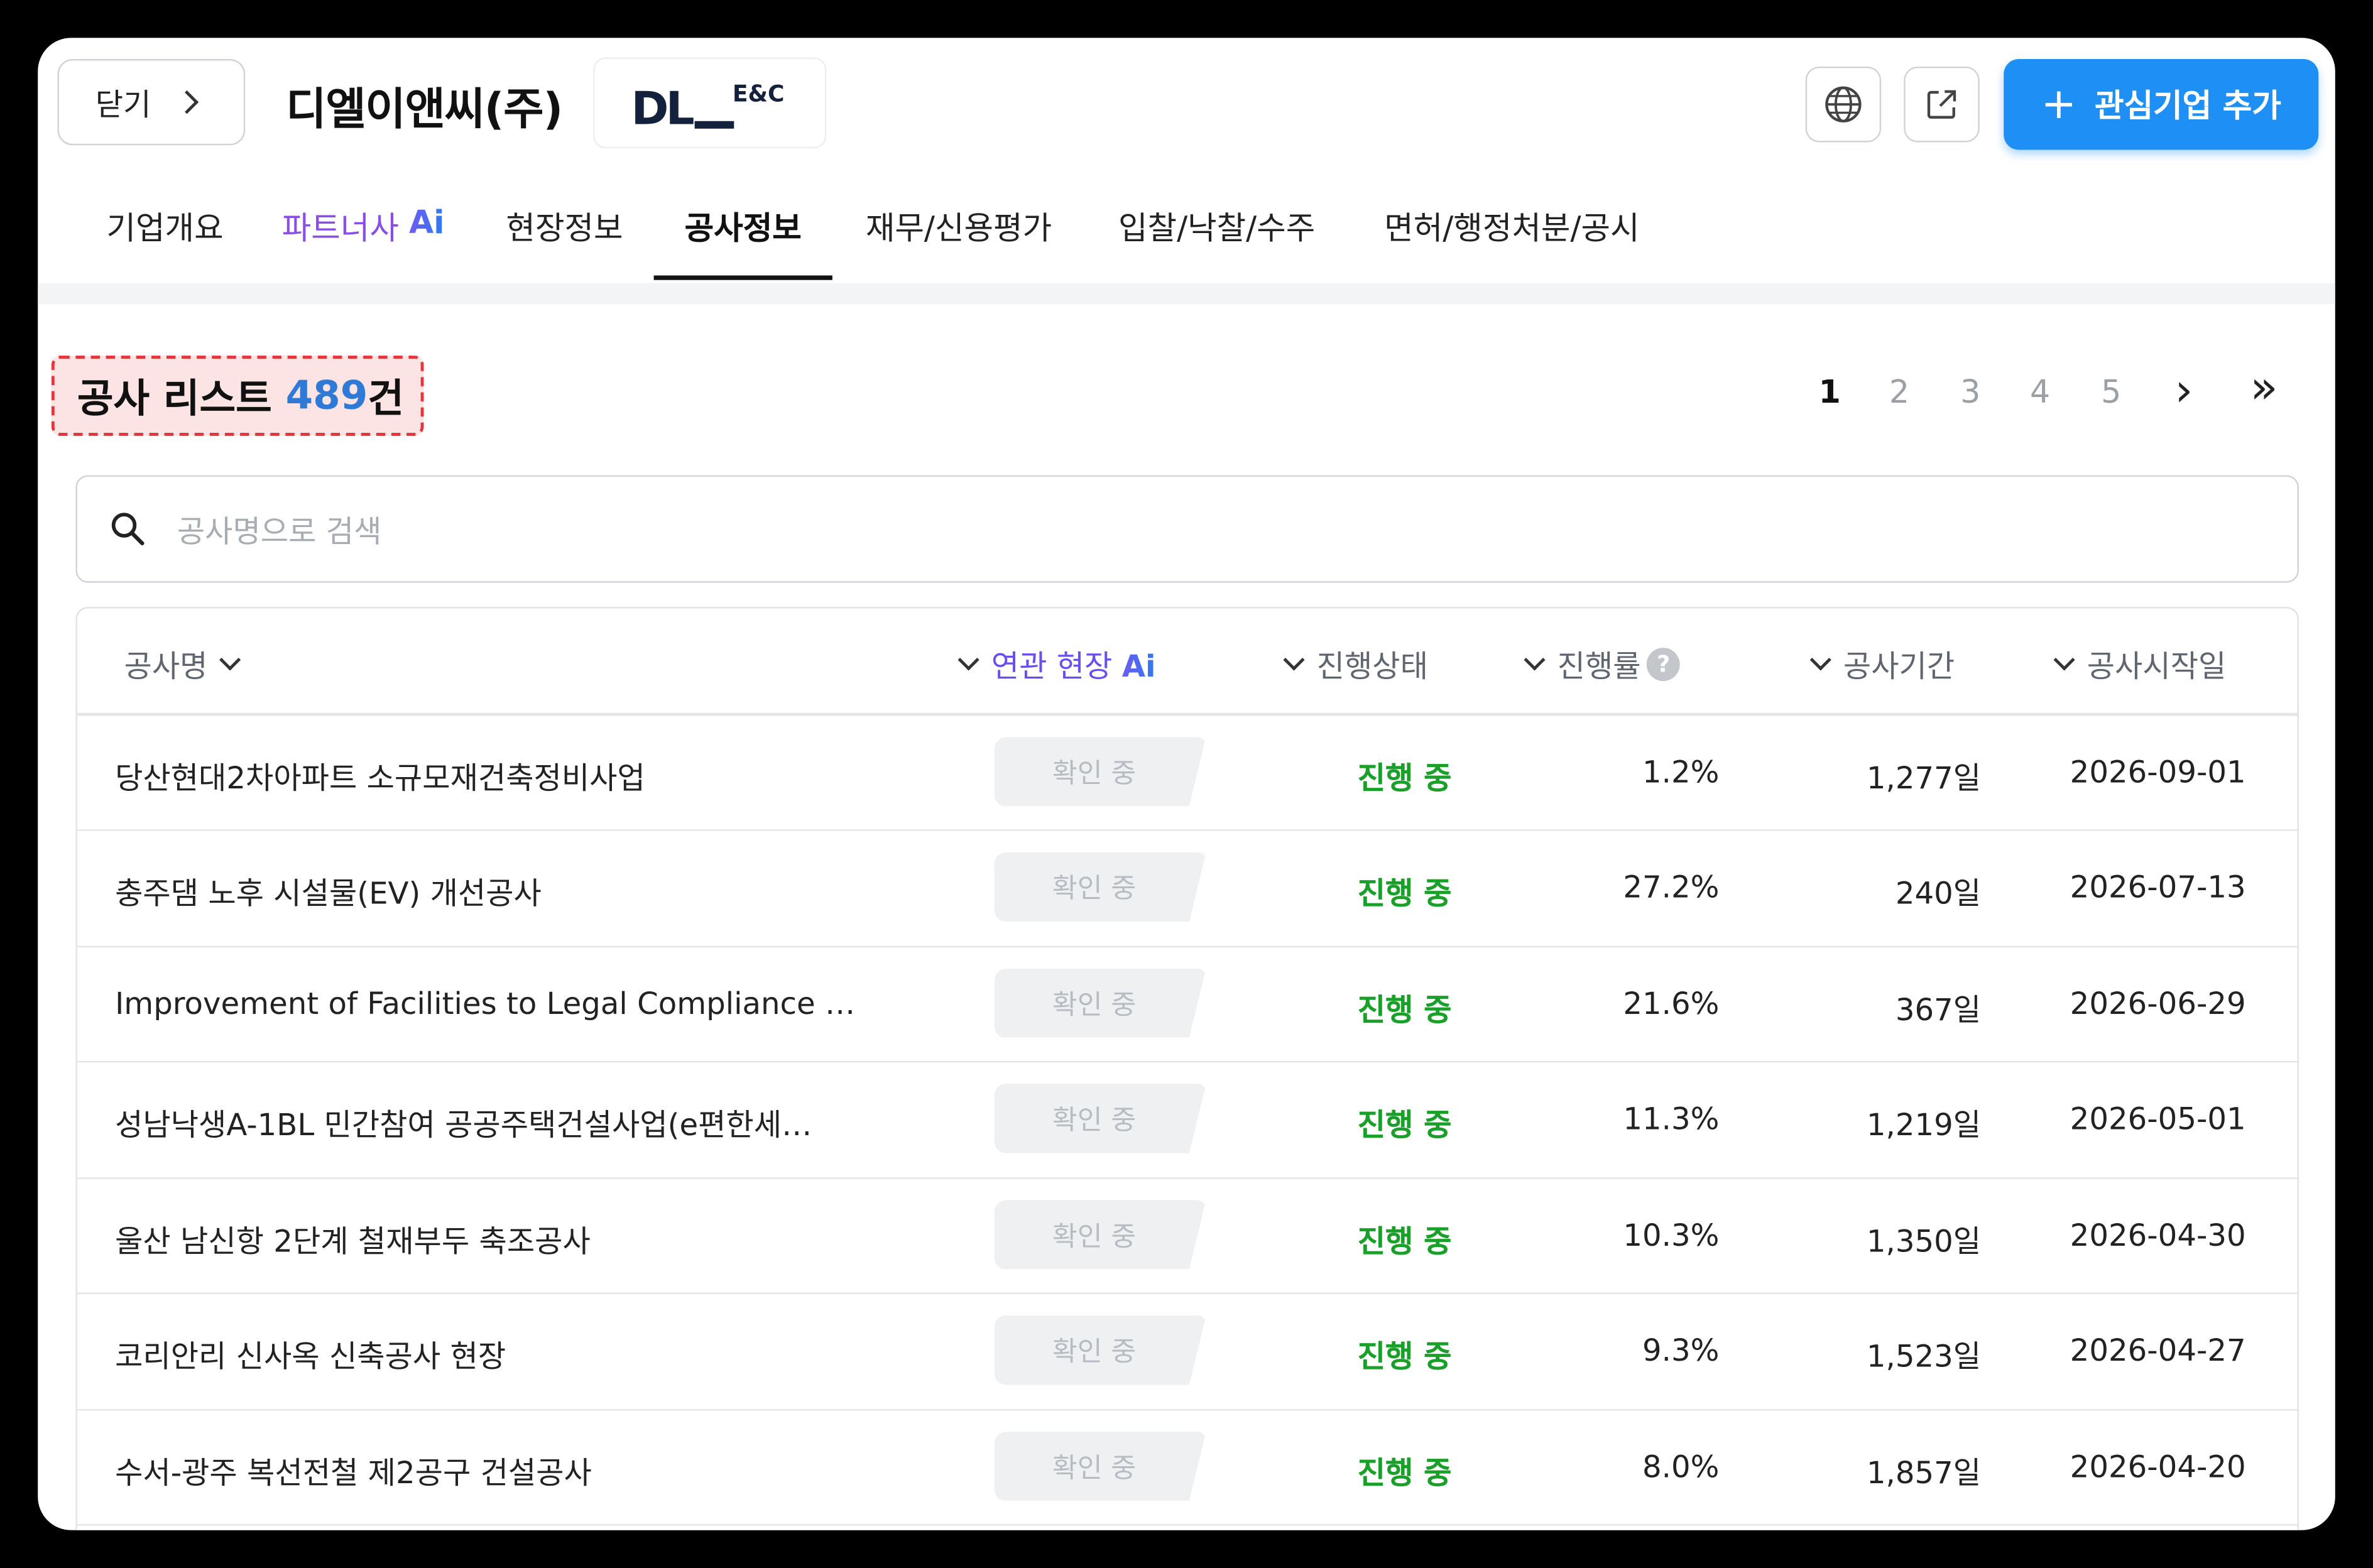 The height and width of the screenshot is (1568, 2373). What do you see at coordinates (1672, 886) in the screenshot?
I see `progress-rate: 27.2%` at bounding box center [1672, 886].